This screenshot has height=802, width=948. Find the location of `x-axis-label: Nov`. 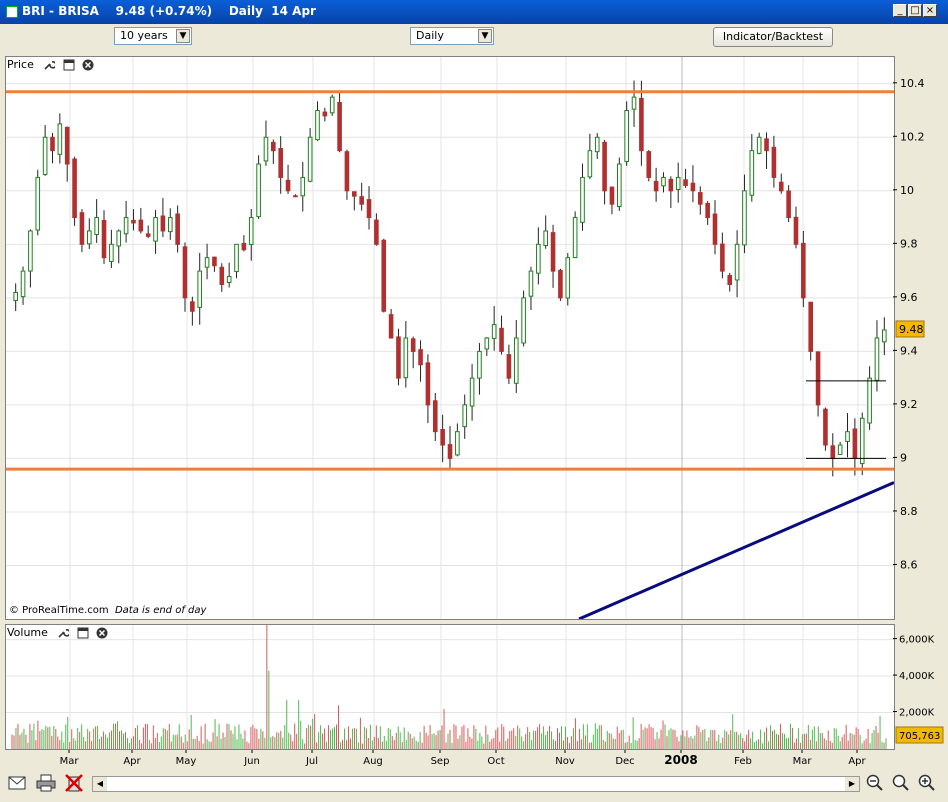

x-axis-label: Nov is located at coordinates (565, 761).